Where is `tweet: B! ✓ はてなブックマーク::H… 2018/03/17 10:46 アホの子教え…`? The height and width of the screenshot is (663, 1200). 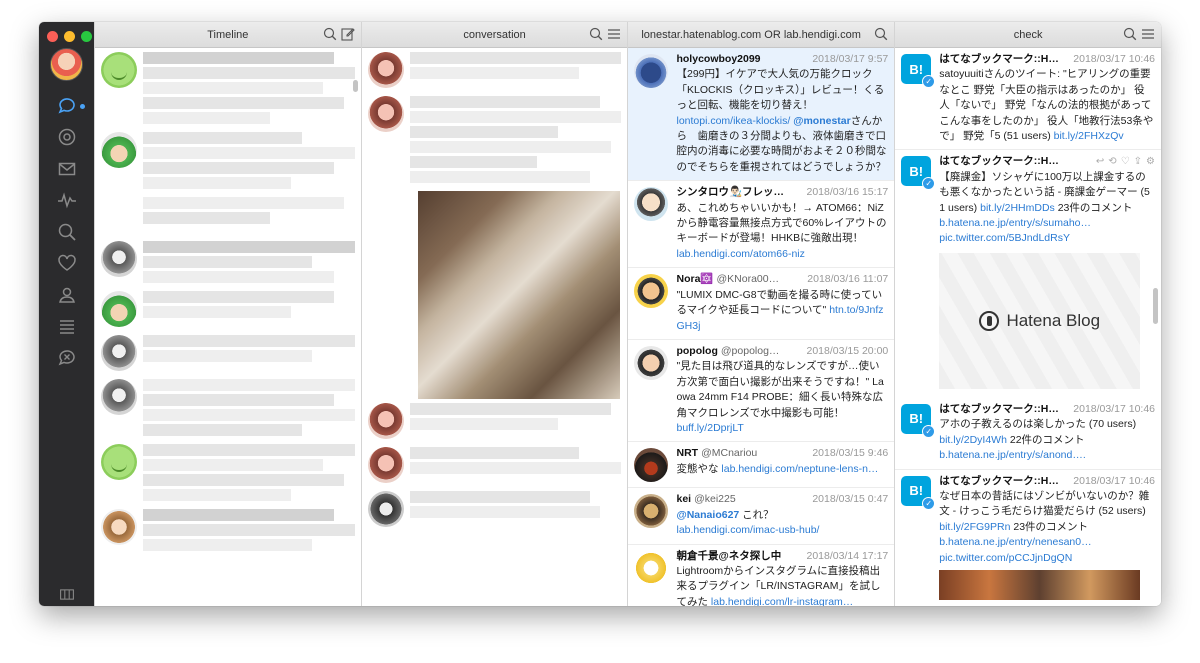 tweet: B! ✓ はてなブックマーク::H… 2018/03/17 10:46 アホの子教え… is located at coordinates (1028, 434).